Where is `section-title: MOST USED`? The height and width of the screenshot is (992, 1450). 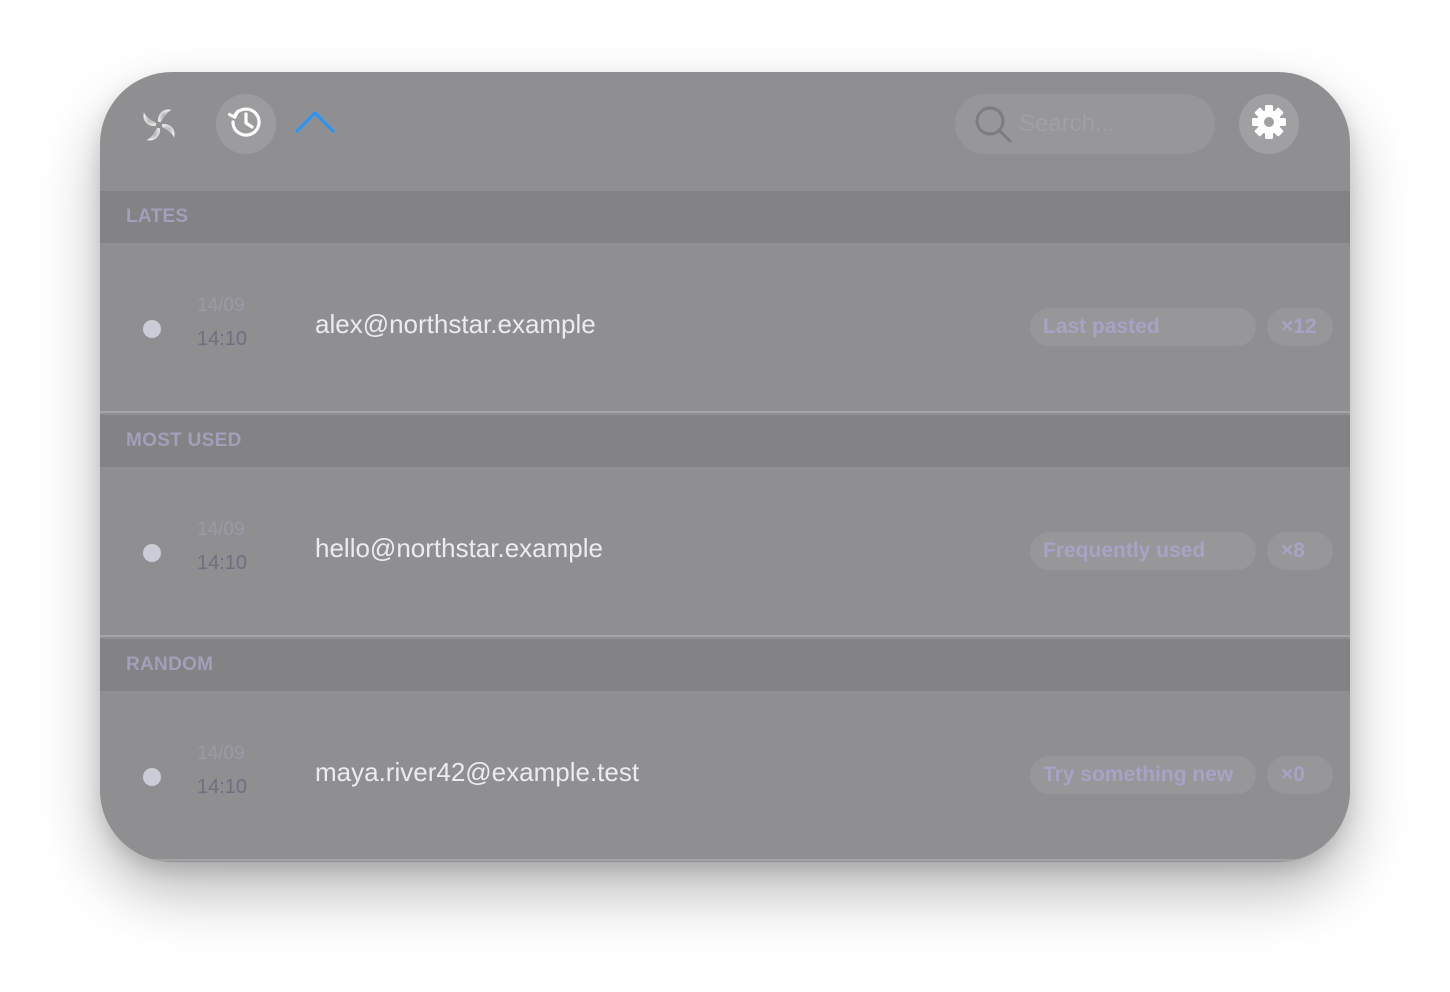
section-title: MOST USED is located at coordinates (184, 440).